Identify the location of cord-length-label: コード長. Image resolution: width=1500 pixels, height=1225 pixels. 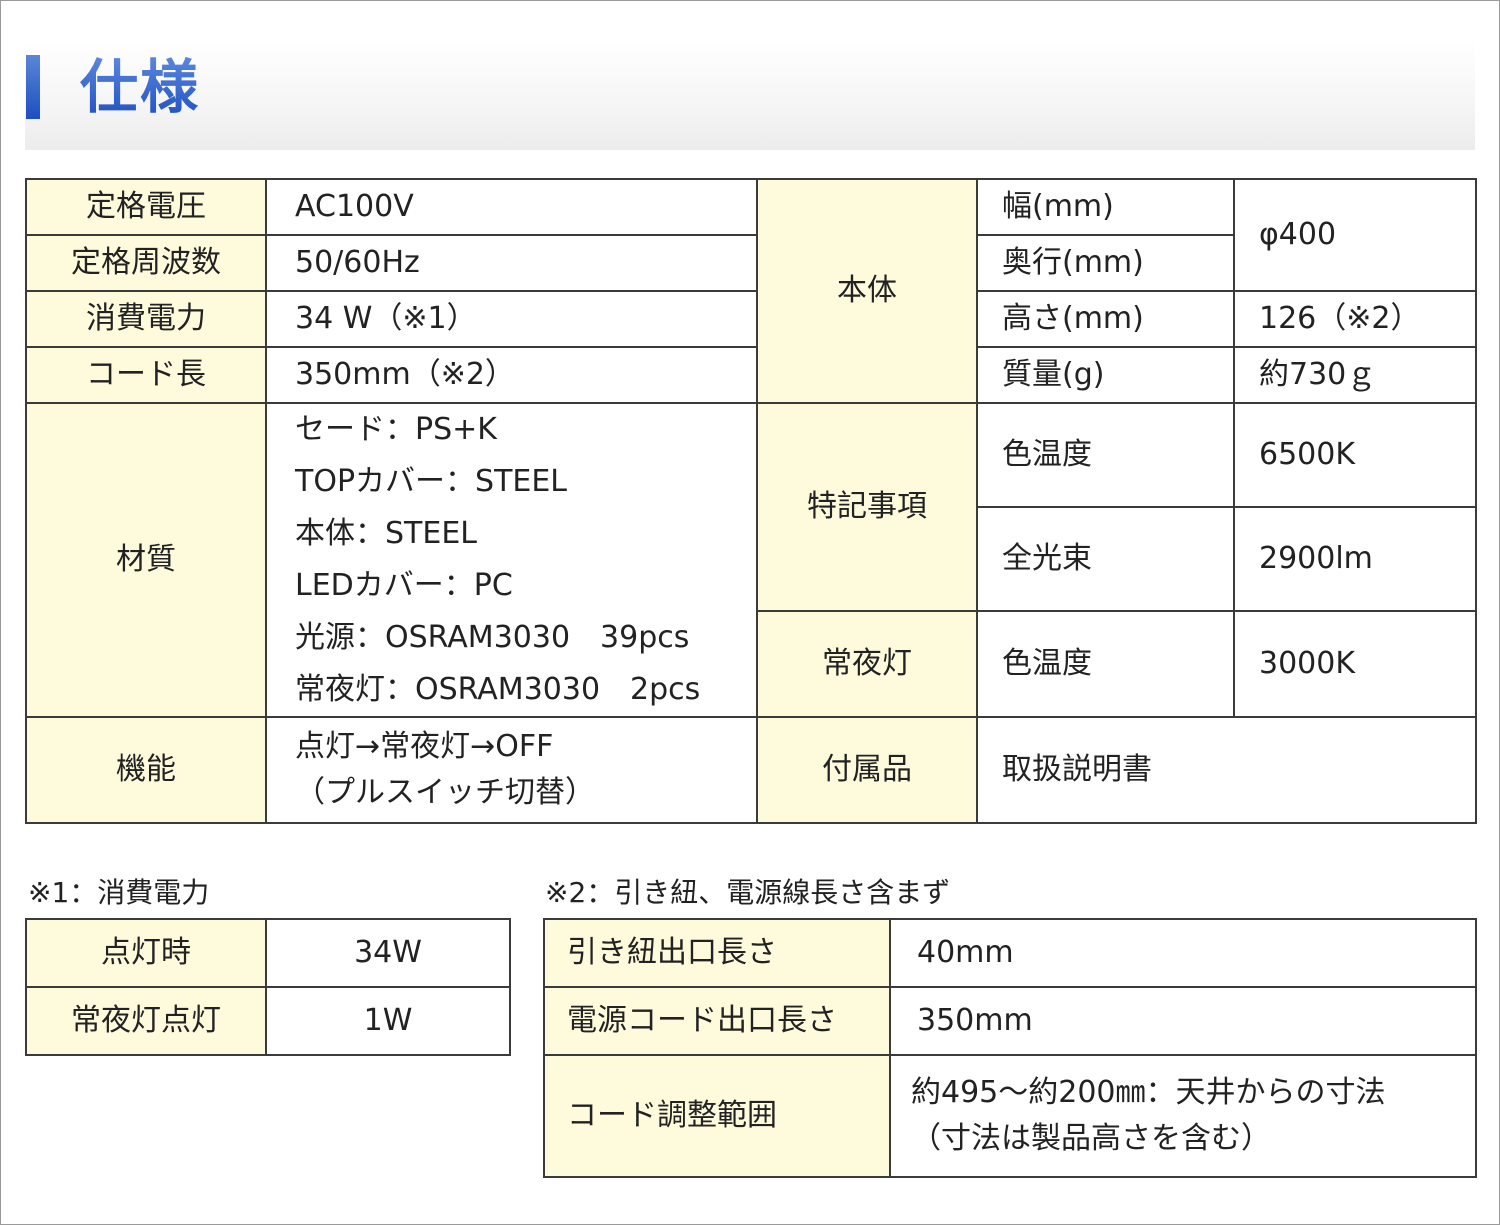
(146, 375).